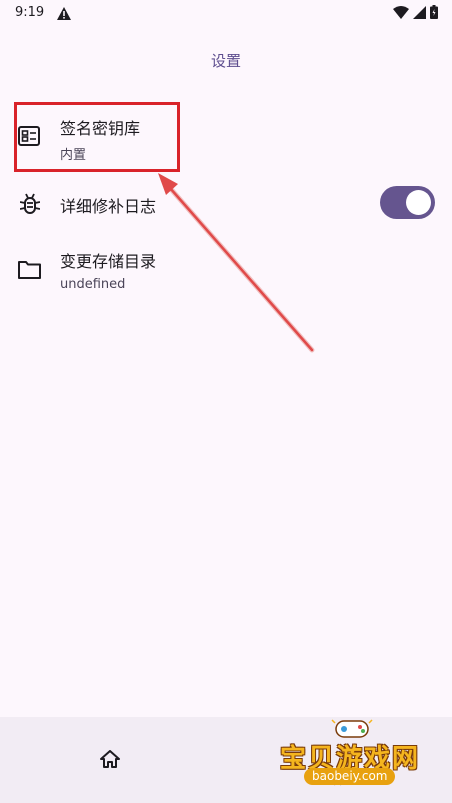  I want to click on annotation-arrow, so click(236, 263).